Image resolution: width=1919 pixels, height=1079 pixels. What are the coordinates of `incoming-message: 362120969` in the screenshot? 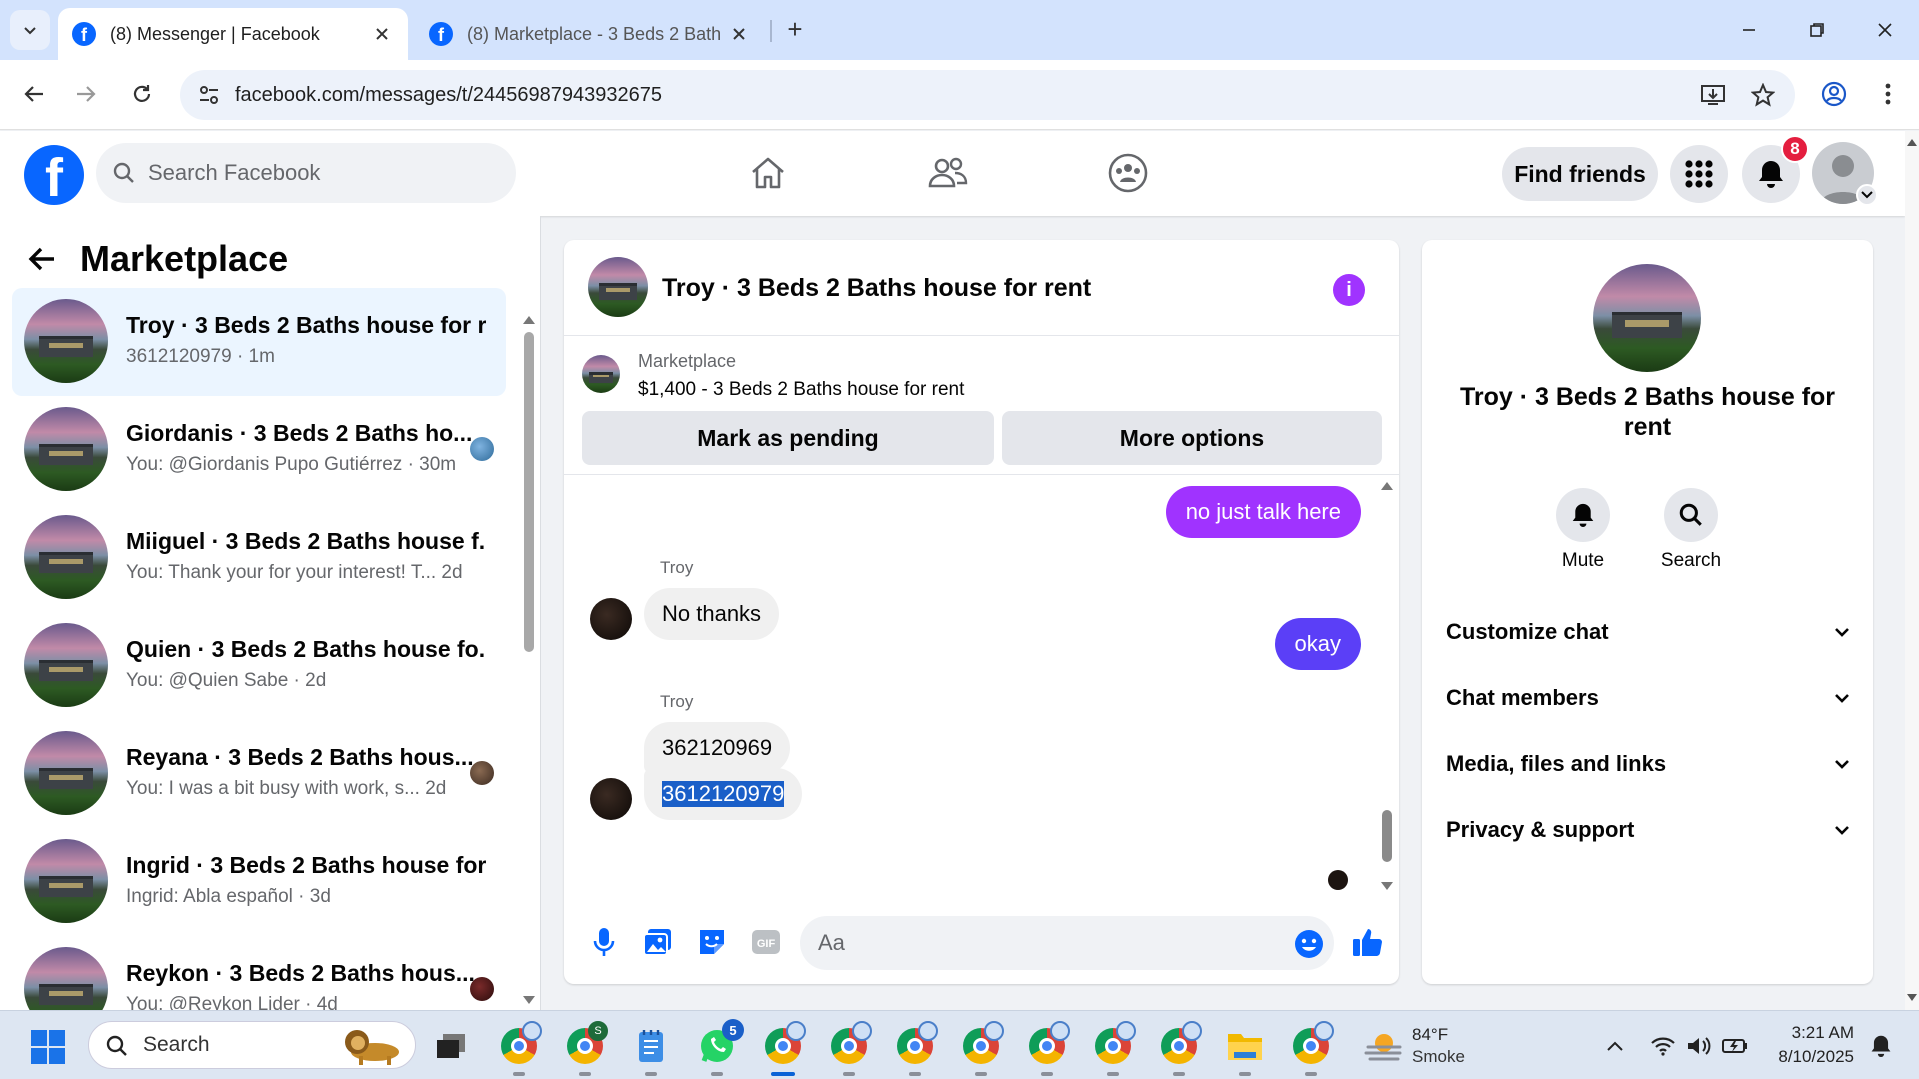 It's located at (717, 748).